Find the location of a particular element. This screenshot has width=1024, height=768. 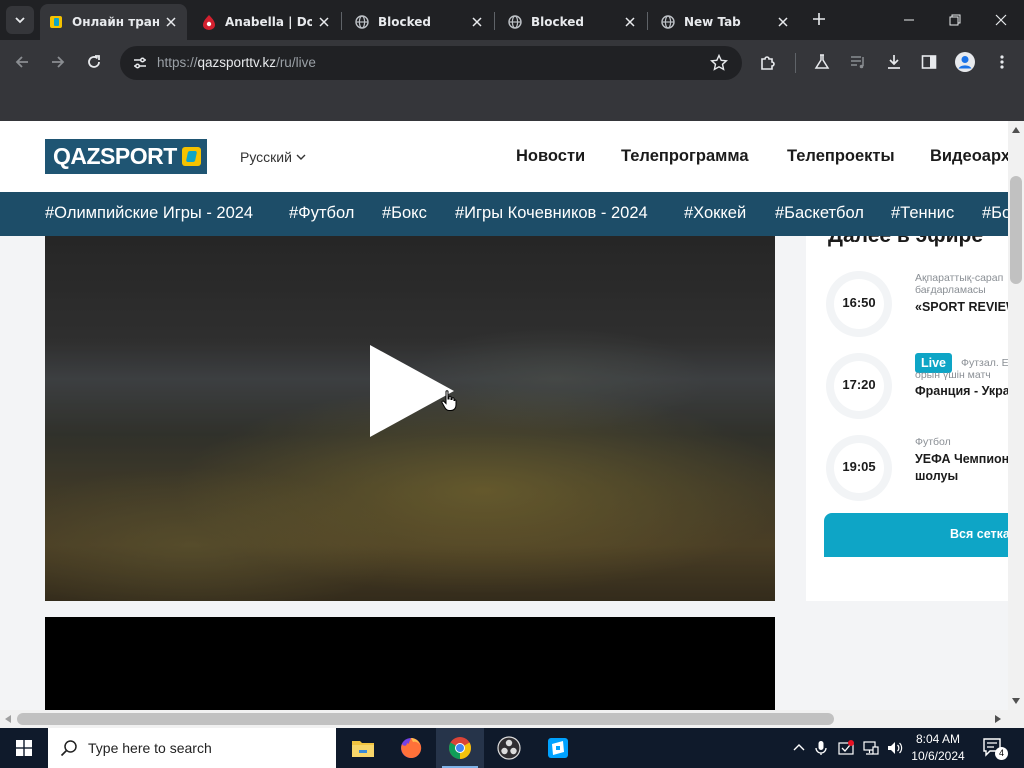

tag-hockey: #Хоккей is located at coordinates (715, 213).